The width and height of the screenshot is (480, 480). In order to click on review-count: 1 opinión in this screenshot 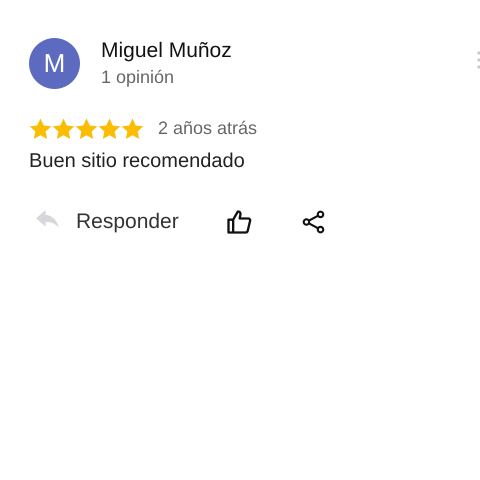, I will do `click(138, 77)`.